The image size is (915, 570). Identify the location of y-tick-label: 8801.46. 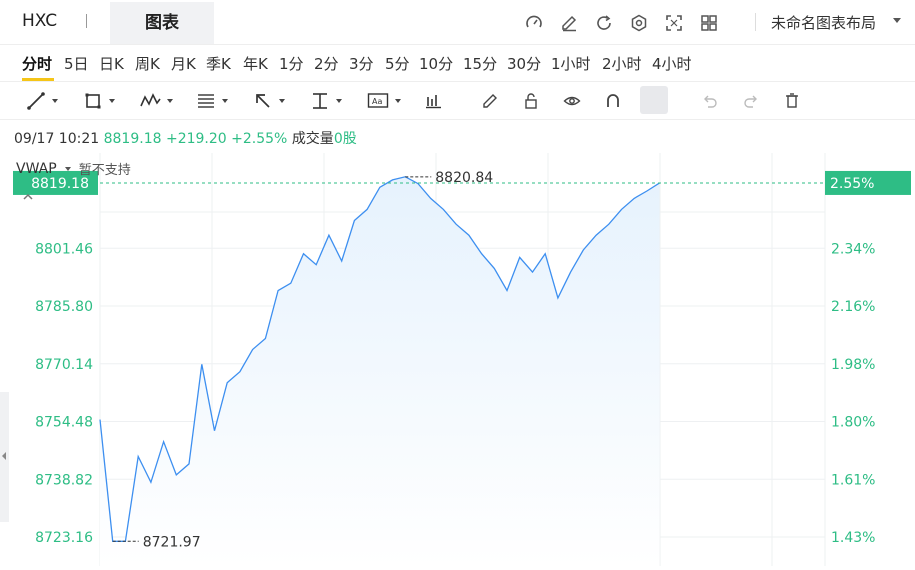
(64, 249).